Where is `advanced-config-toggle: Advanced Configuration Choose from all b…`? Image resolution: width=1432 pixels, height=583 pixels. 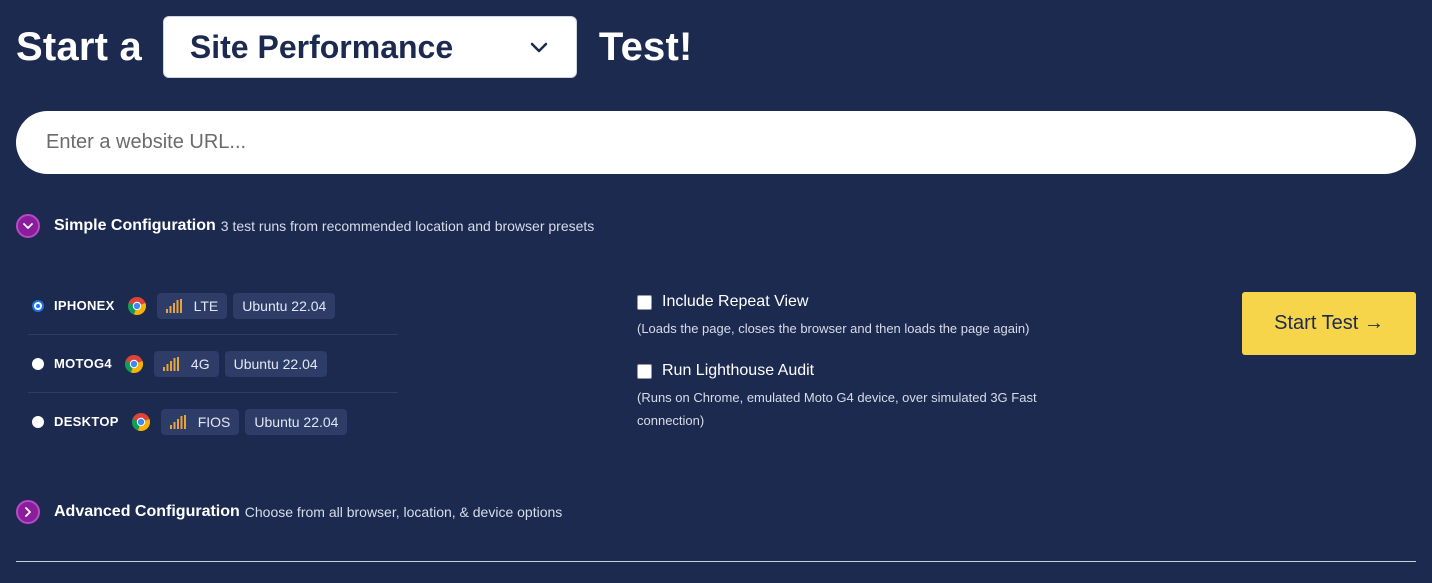
advanced-config-toggle: Advanced Configuration Choose from all b… is located at coordinates (289, 512).